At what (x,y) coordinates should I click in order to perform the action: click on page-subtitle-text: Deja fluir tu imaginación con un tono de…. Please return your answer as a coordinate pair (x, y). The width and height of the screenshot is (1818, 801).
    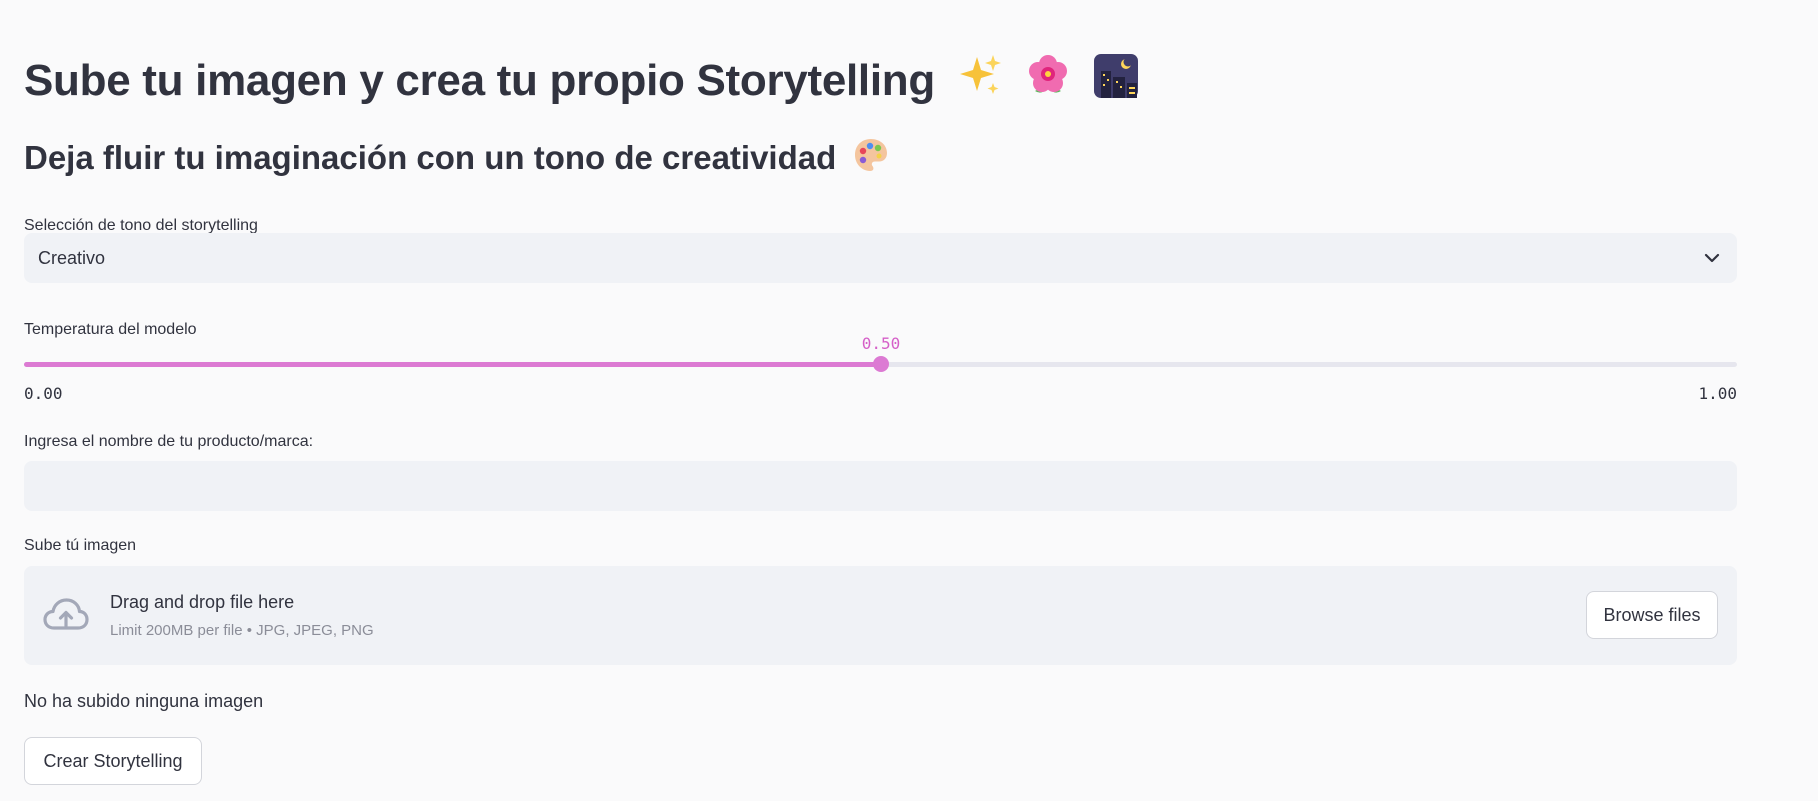
    Looking at the image, I should click on (430, 157).